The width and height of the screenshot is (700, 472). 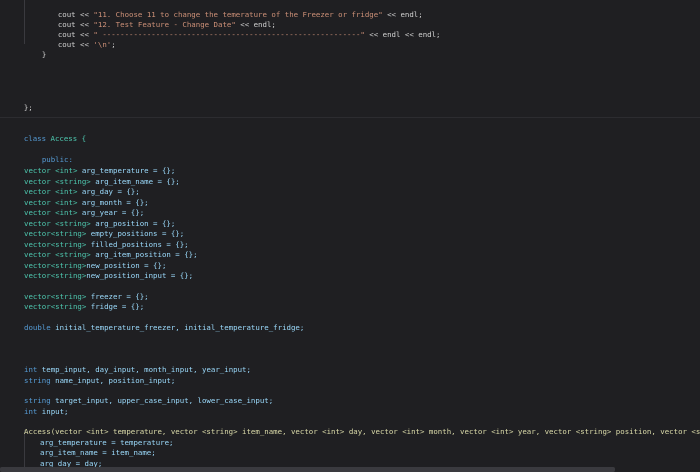 What do you see at coordinates (117, 296) in the screenshot?
I see `code-token: freezer = {};` at bounding box center [117, 296].